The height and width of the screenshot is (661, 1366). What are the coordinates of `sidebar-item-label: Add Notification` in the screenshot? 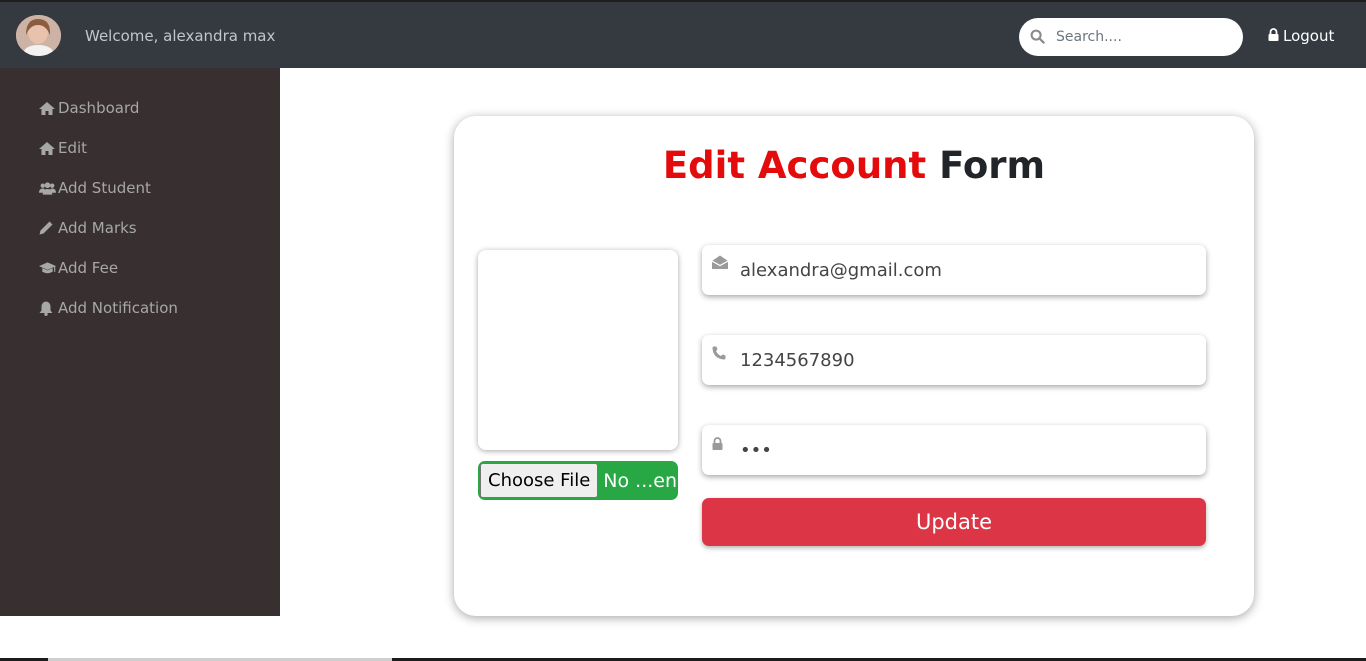 It's located at (118, 308).